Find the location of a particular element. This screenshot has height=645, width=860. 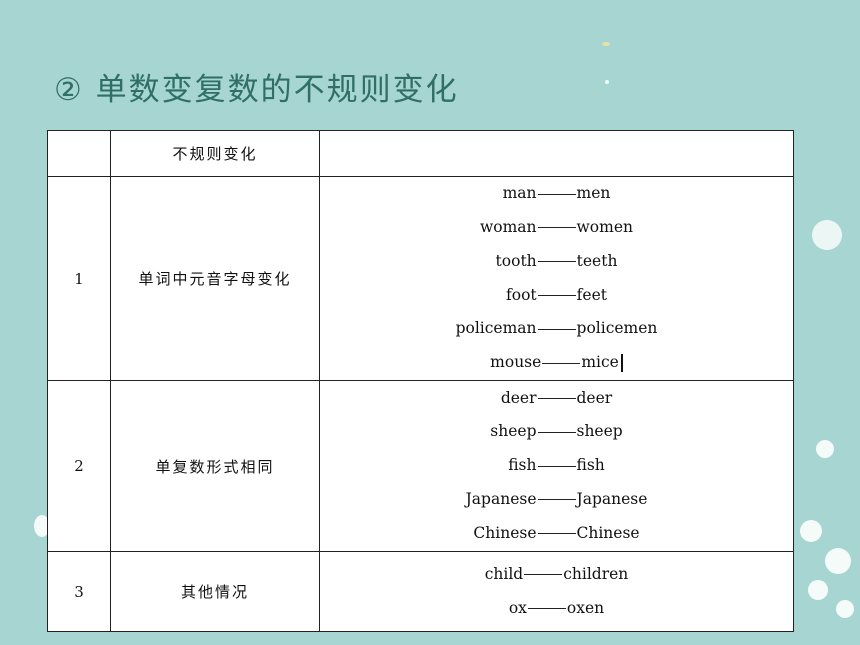

word-pair: woman women is located at coordinates (556, 228).